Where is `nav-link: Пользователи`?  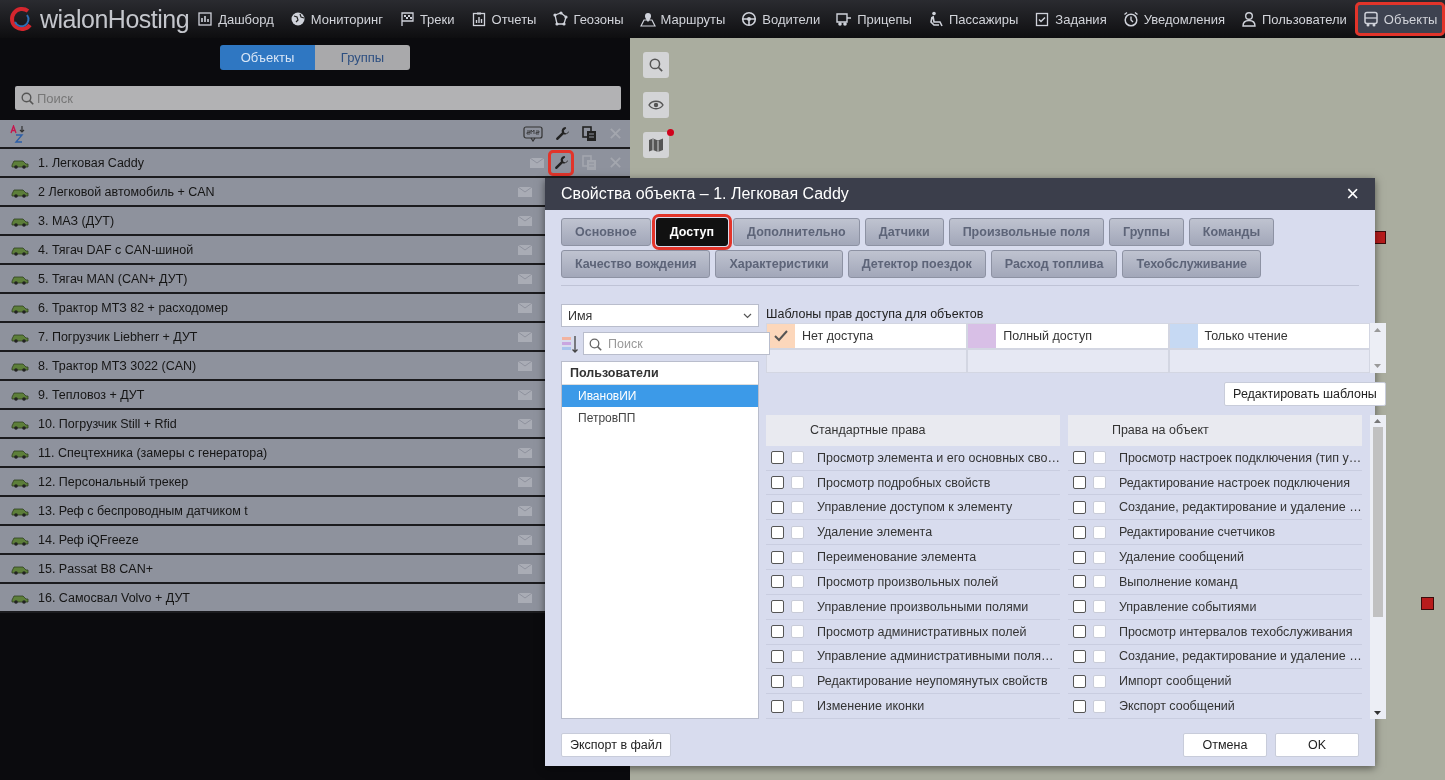 nav-link: Пользователи is located at coordinates (1294, 19).